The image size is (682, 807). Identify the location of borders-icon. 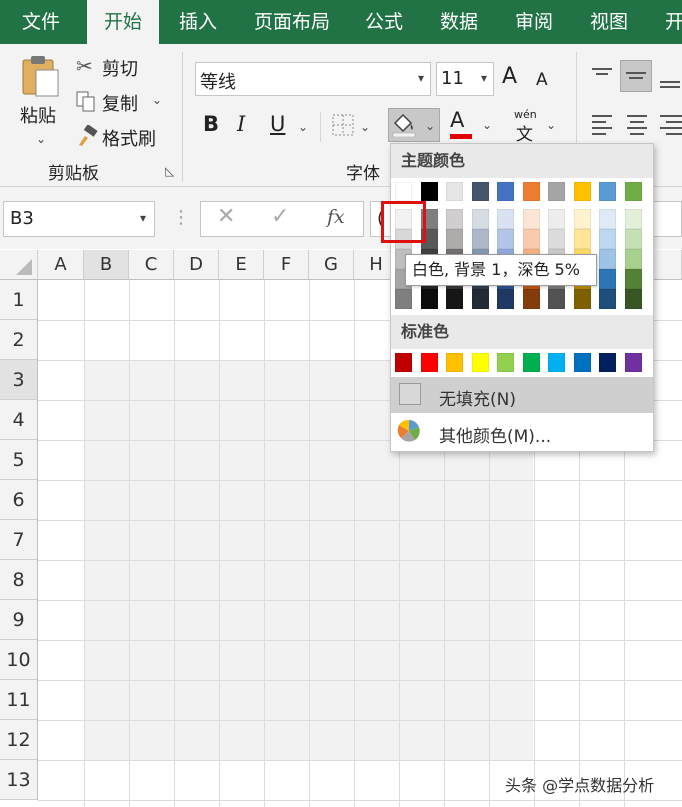
(343, 125).